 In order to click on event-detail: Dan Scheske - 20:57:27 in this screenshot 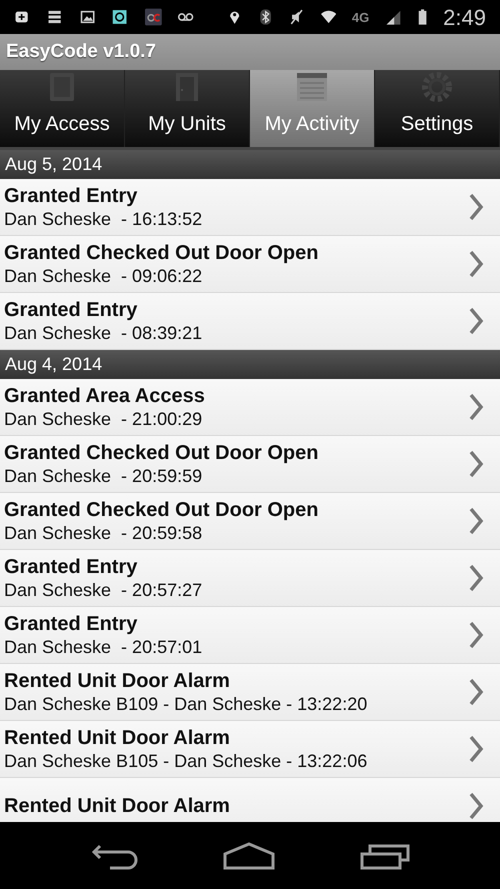, I will do `click(104, 590)`.